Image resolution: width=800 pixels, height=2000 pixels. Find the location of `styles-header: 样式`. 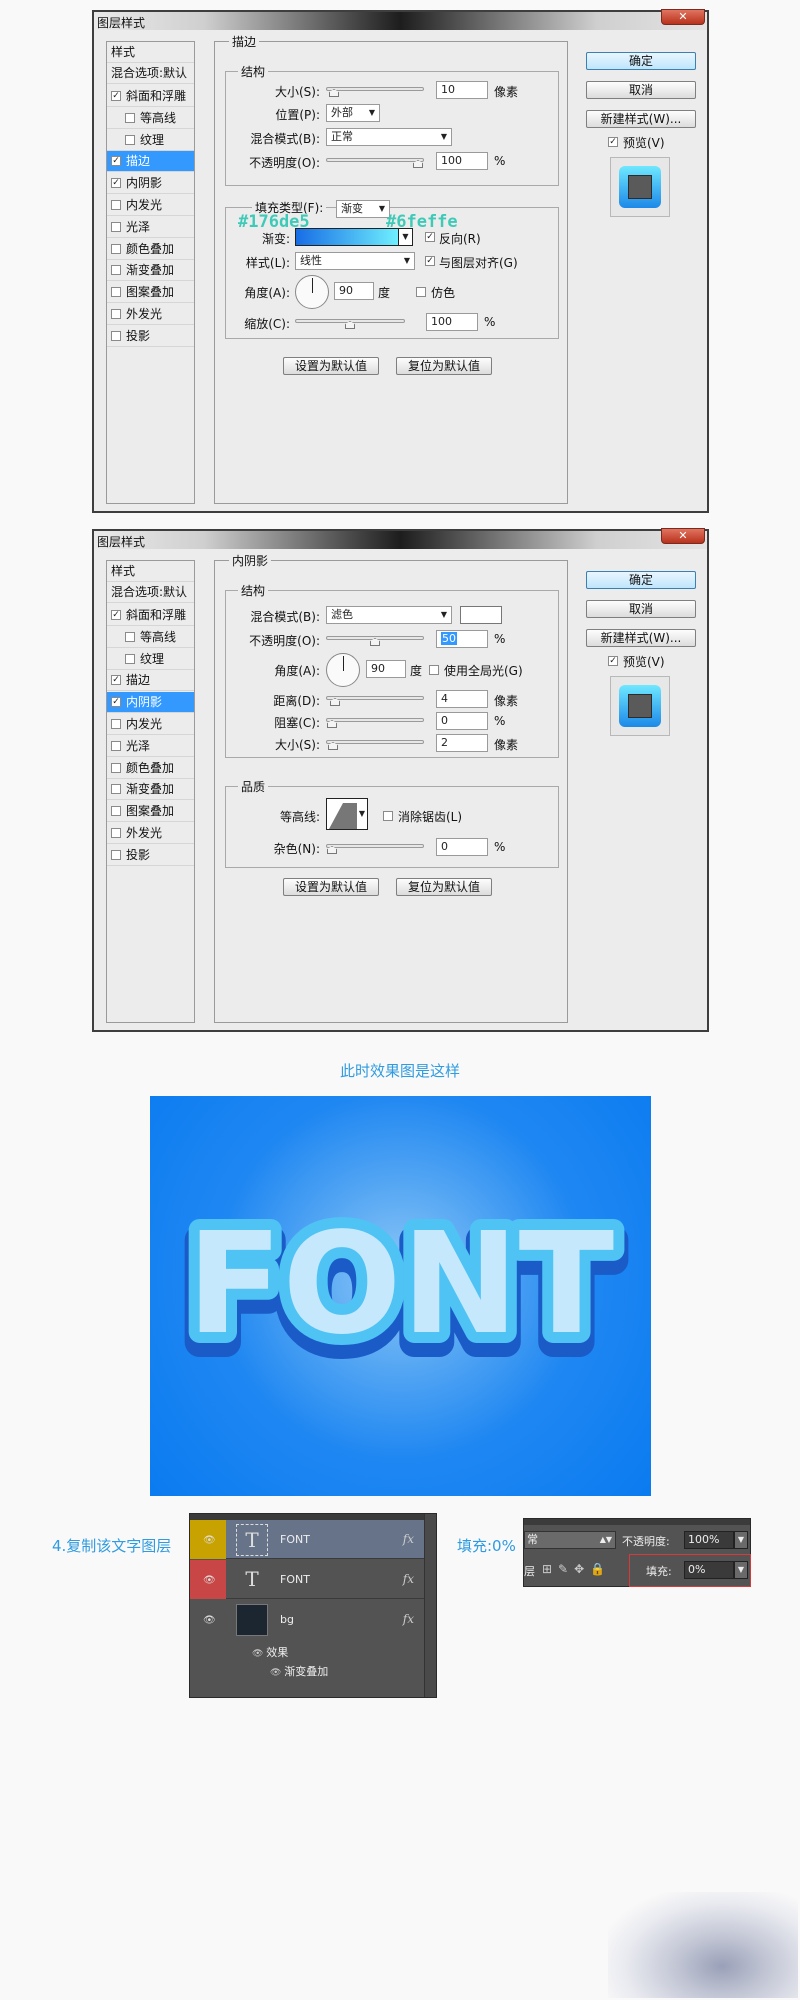

styles-header: 样式 is located at coordinates (150, 571).